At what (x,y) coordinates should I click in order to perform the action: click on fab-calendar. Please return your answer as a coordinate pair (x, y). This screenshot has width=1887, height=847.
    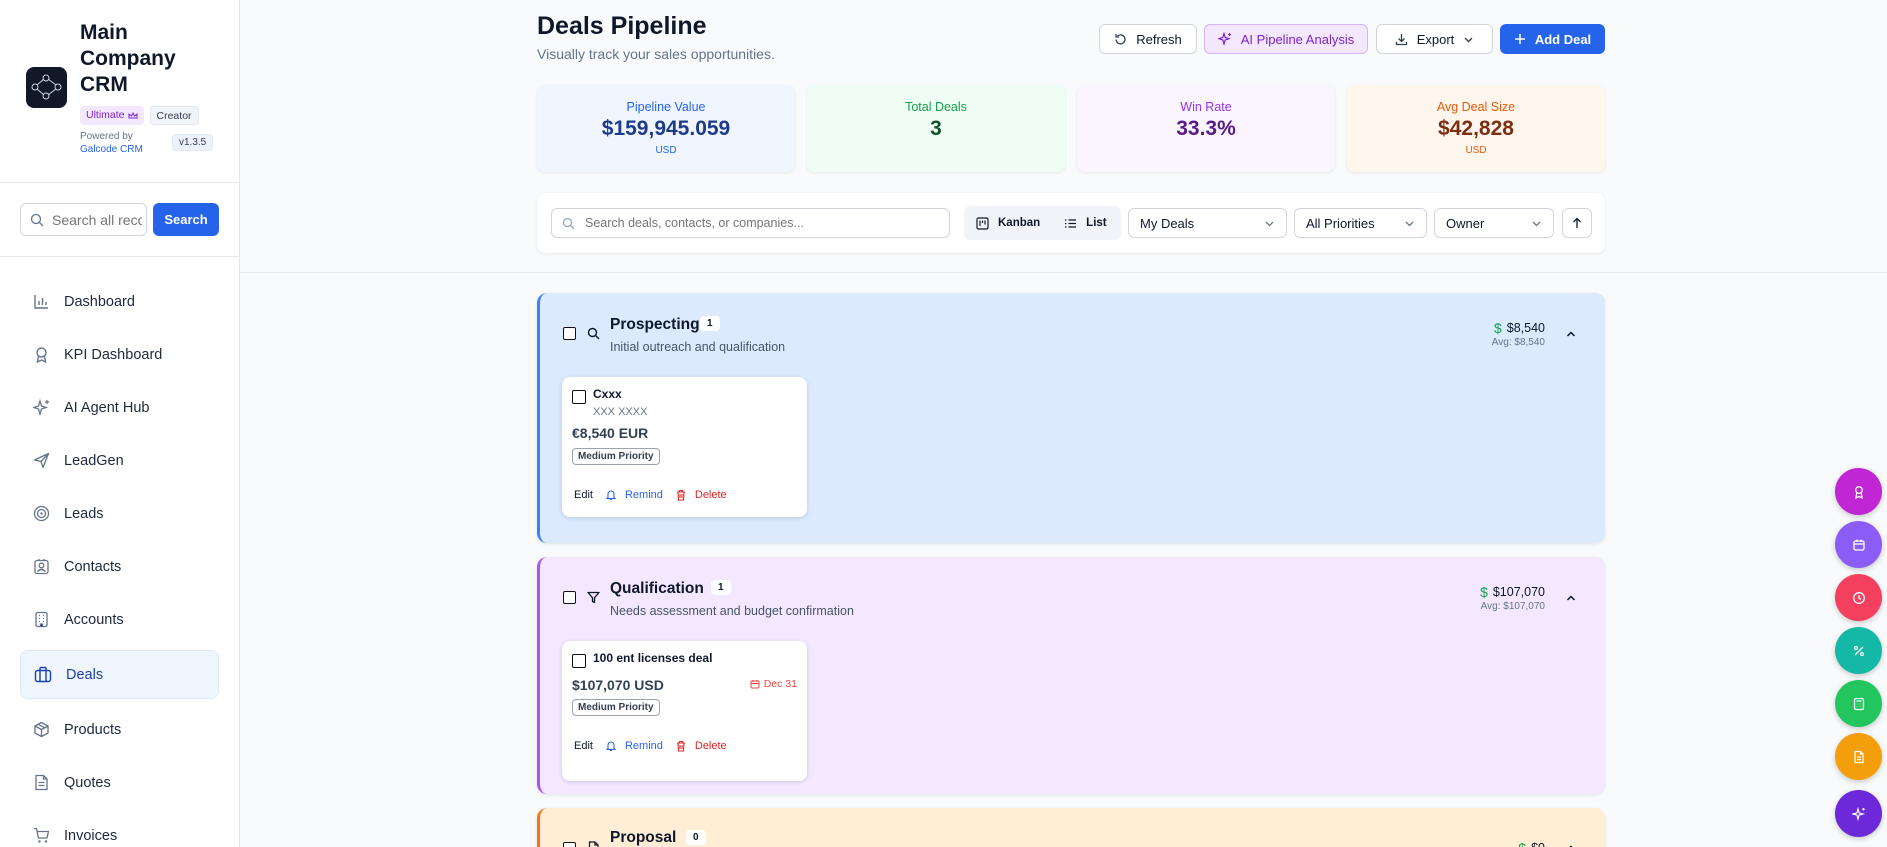
    Looking at the image, I should click on (1858, 544).